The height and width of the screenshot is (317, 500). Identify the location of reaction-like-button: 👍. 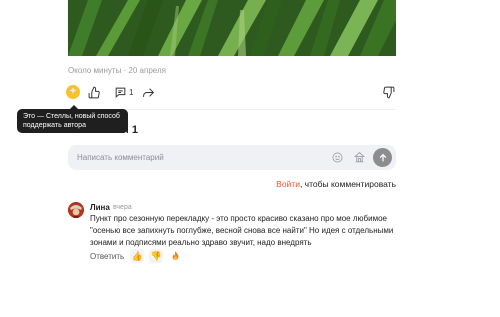
(137, 256).